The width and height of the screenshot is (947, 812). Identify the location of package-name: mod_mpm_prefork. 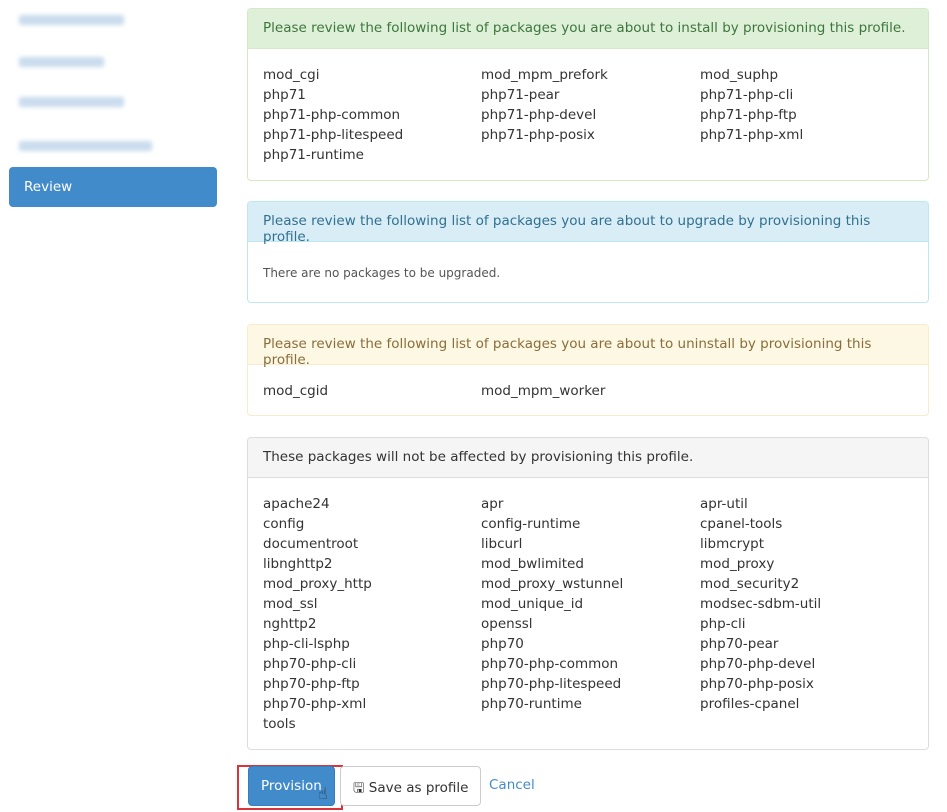
(544, 75).